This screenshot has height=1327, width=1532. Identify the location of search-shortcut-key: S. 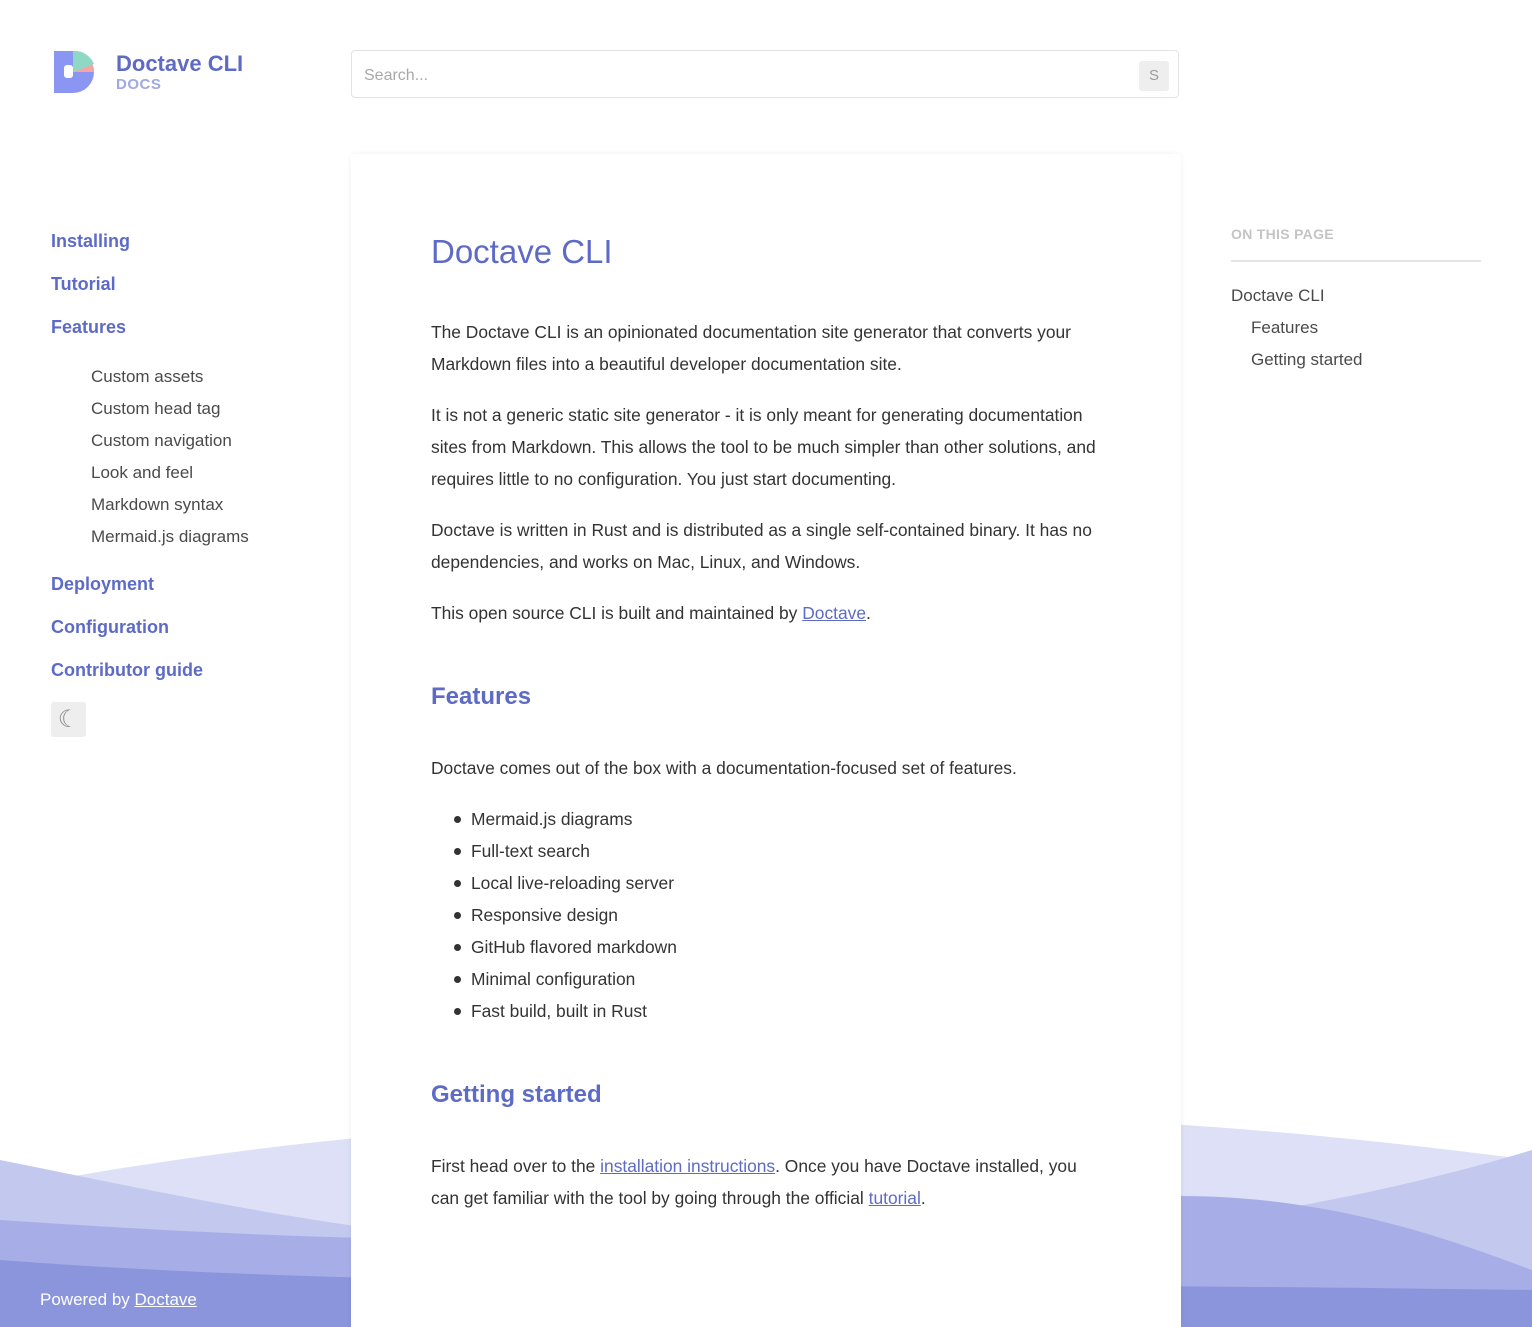
(1154, 76).